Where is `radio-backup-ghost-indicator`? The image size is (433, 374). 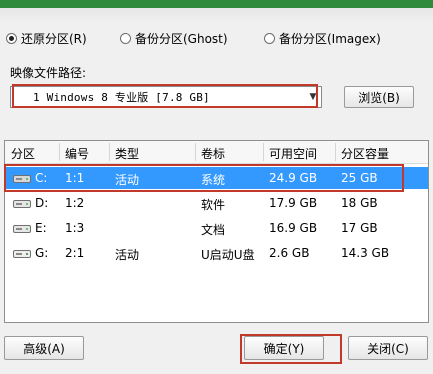
radio-backup-ghost-indicator is located at coordinates (125, 38).